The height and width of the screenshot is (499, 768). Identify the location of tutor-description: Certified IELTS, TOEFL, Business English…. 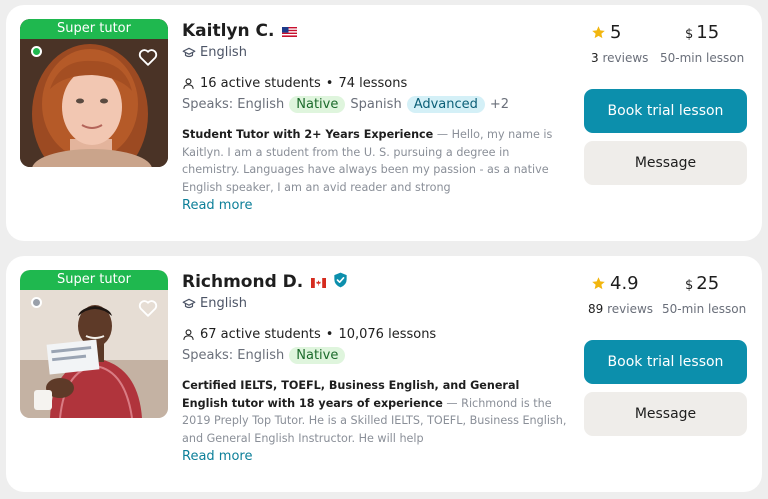
(375, 412).